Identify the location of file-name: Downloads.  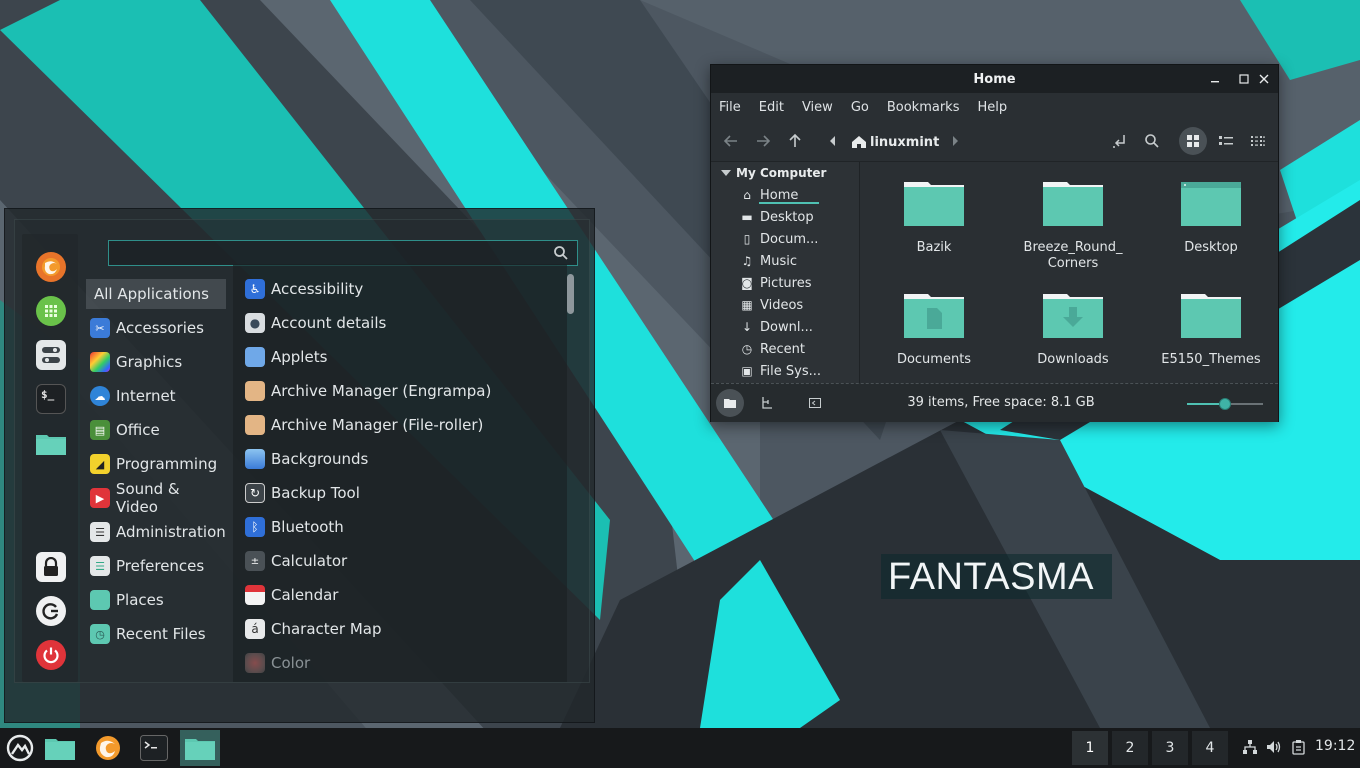
(1073, 359).